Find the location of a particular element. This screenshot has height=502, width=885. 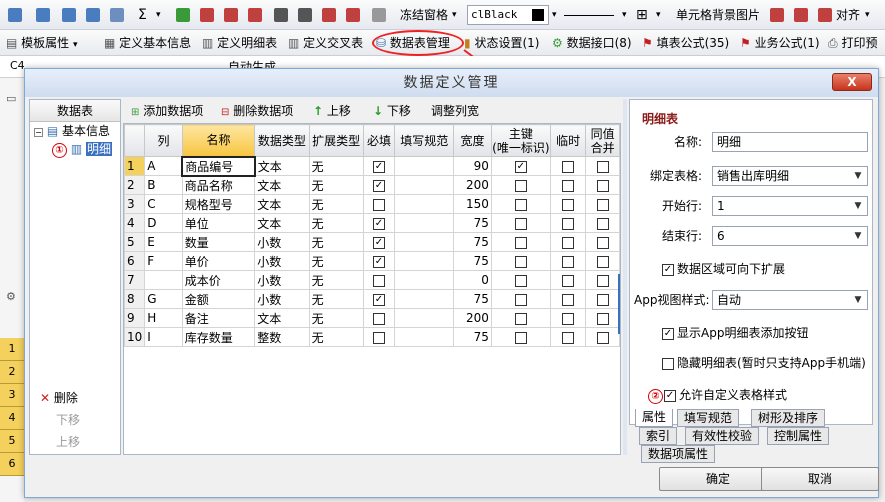

table-row: 3 C 规格型号 文本无 150 is located at coordinates (372, 204).